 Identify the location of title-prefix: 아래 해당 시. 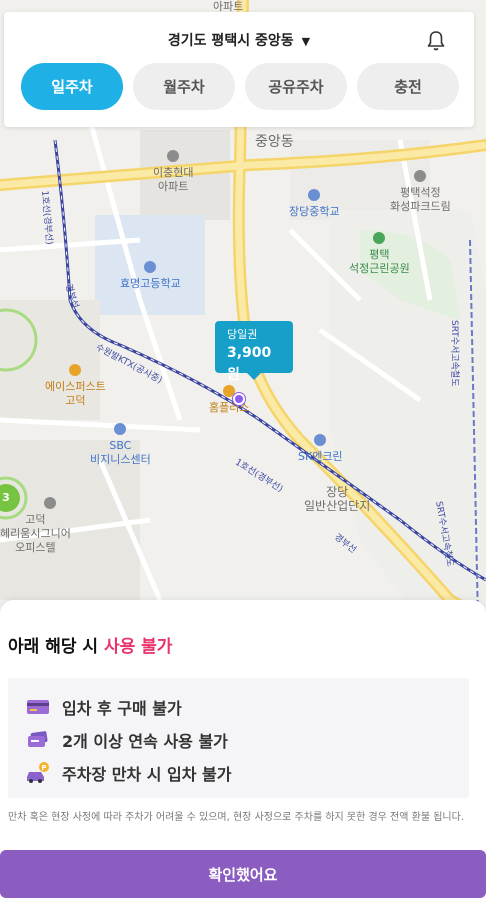
(56, 647).